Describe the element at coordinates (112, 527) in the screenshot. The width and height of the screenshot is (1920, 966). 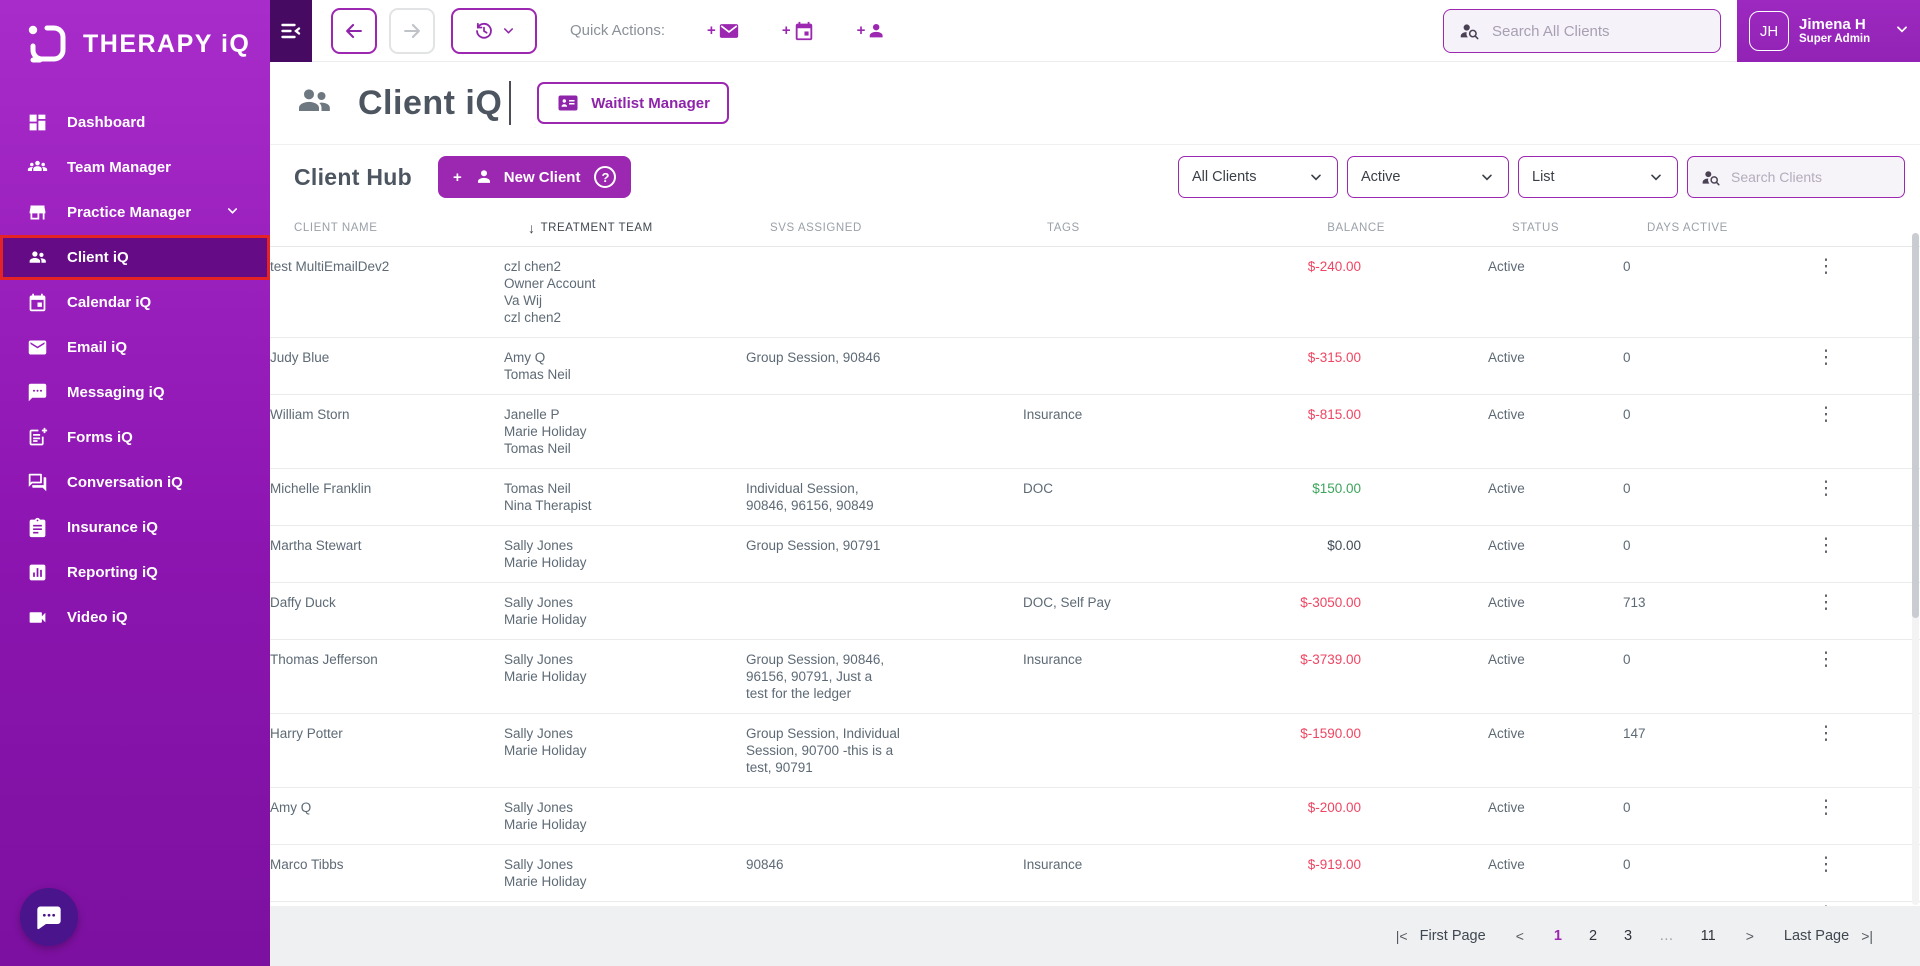
I see `sidebar-item-label: Insurance iQ` at that location.